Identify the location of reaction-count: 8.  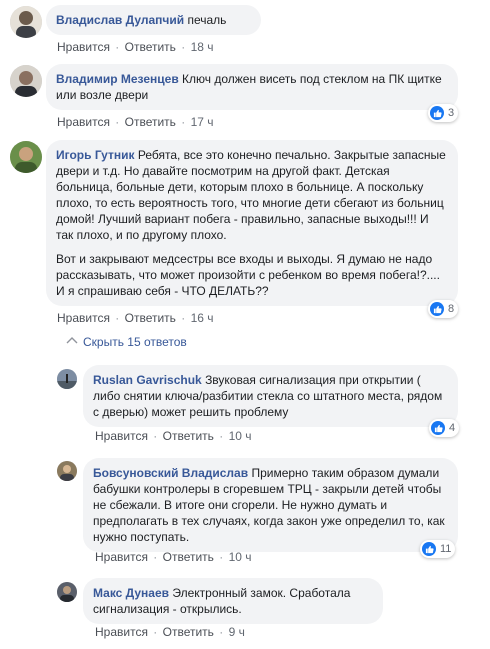
(443, 309).